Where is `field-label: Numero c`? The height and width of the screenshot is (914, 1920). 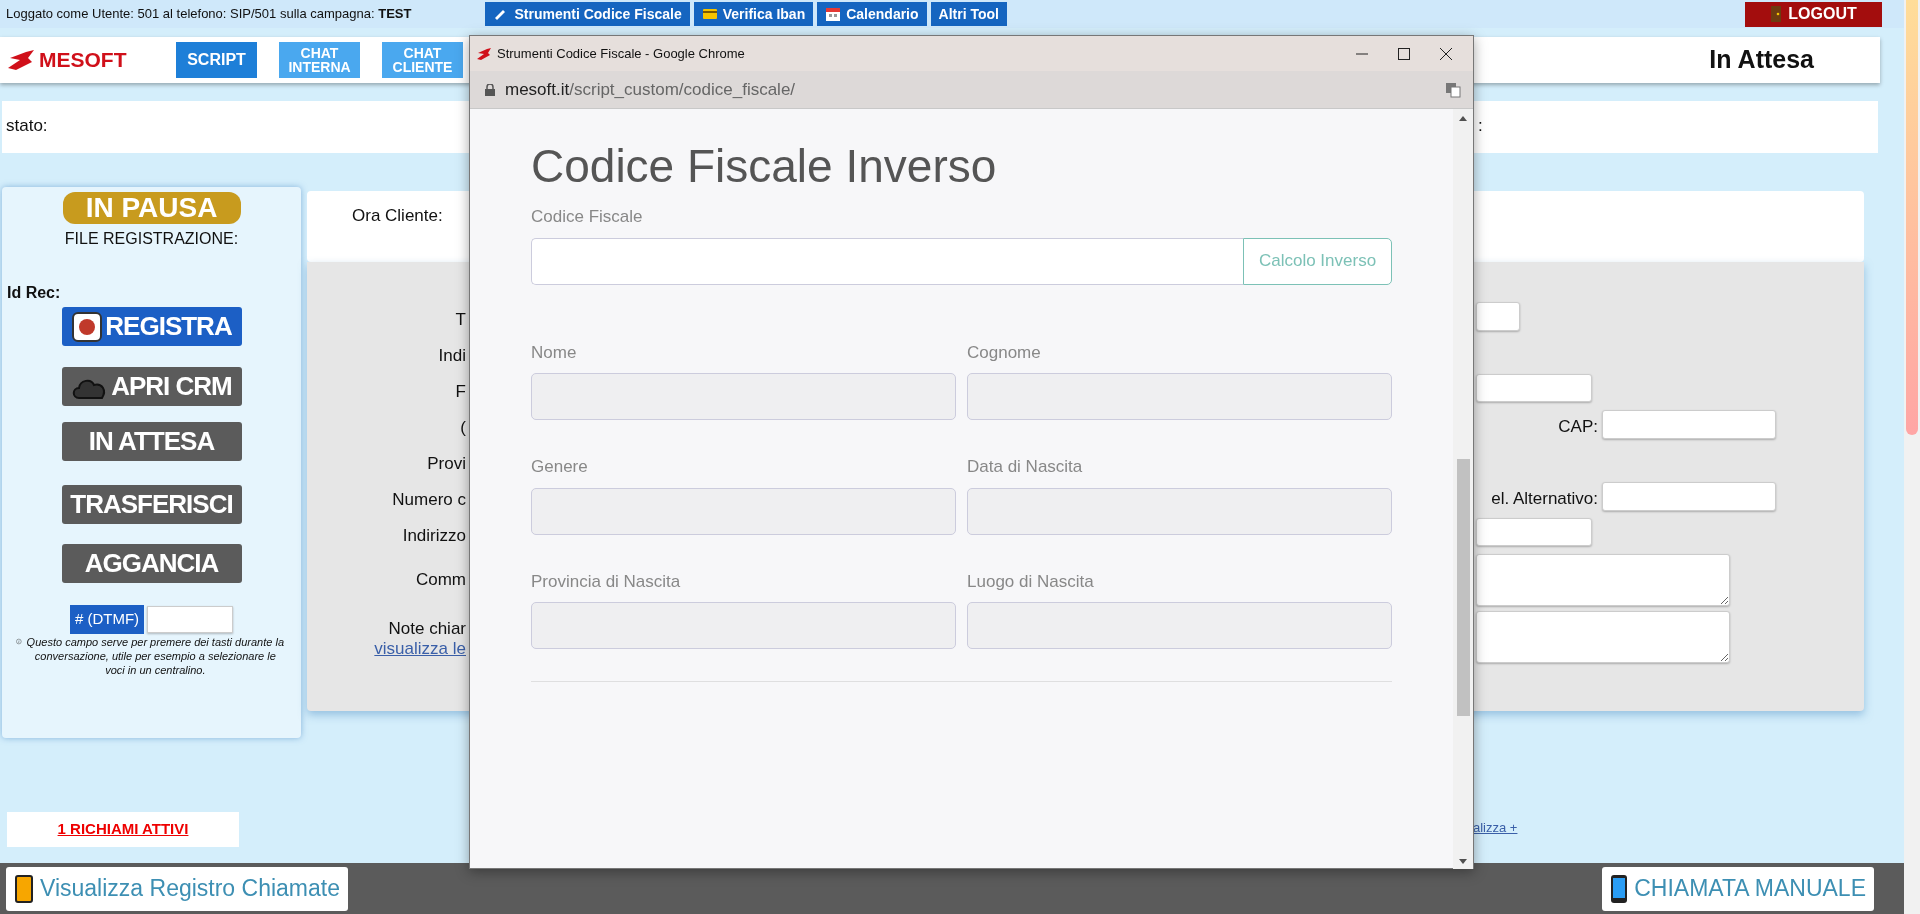
field-label: Numero c is located at coordinates (428, 500).